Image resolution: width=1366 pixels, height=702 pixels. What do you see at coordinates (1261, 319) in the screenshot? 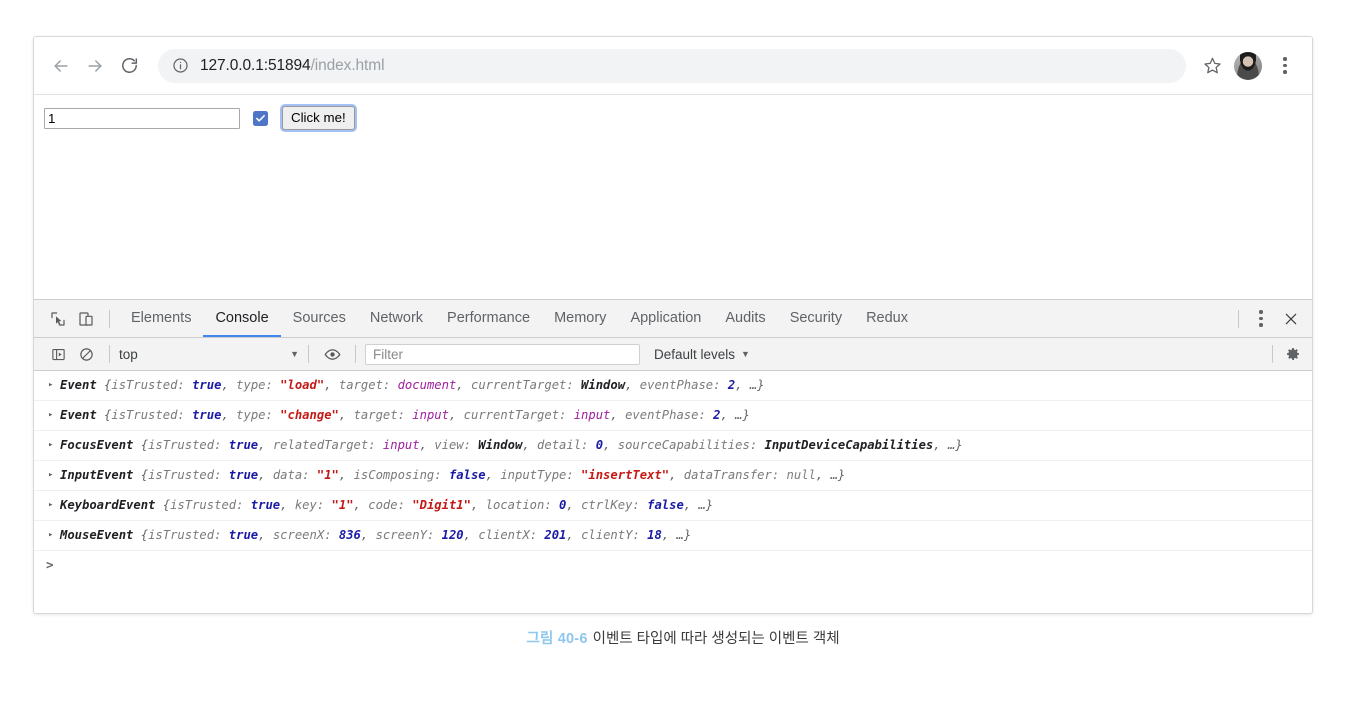
I see `devtools-more-button` at bounding box center [1261, 319].